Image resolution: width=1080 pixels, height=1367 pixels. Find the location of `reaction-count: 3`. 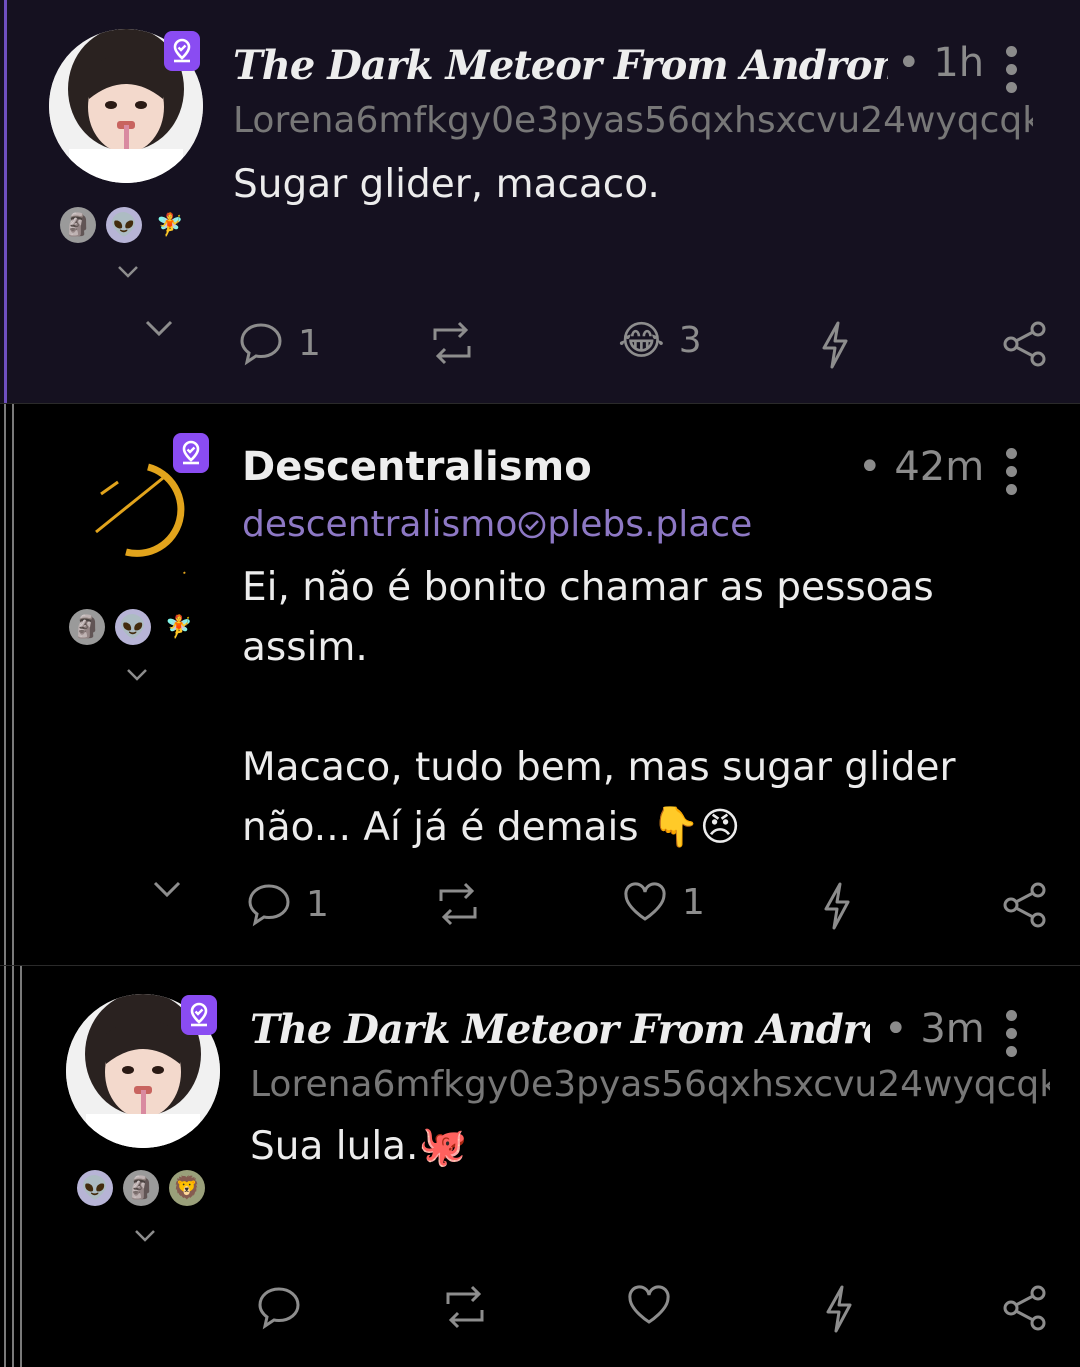

reaction-count: 3 is located at coordinates (690, 340).